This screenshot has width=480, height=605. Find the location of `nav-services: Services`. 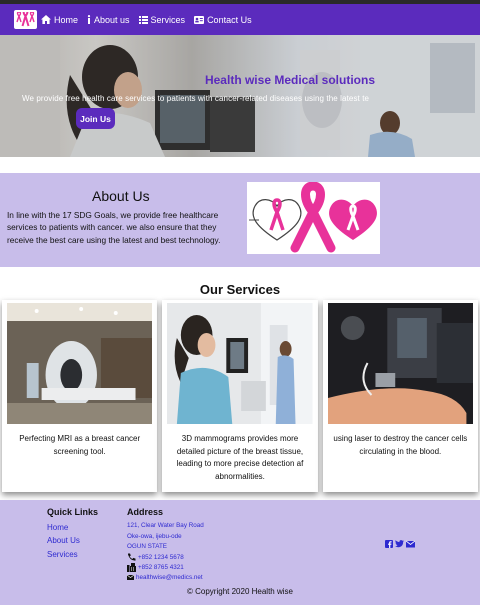

nav-services: Services is located at coordinates (162, 19).